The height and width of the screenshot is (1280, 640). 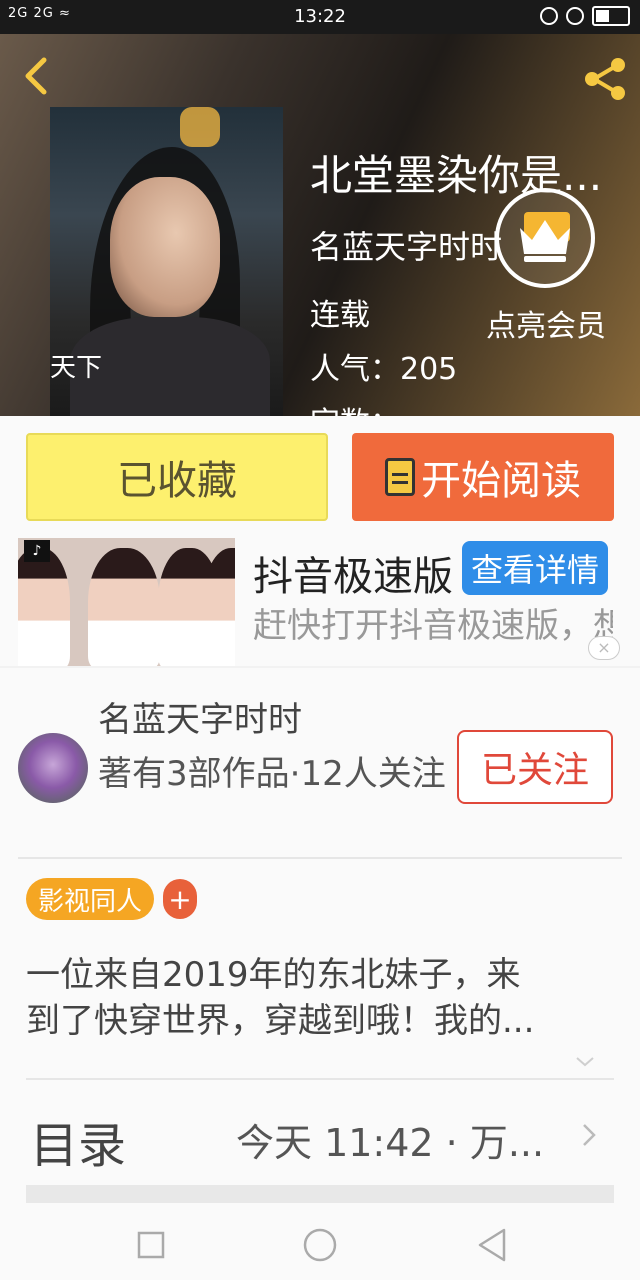 I want to click on vip-label: 点亮会员, so click(x=546, y=327).